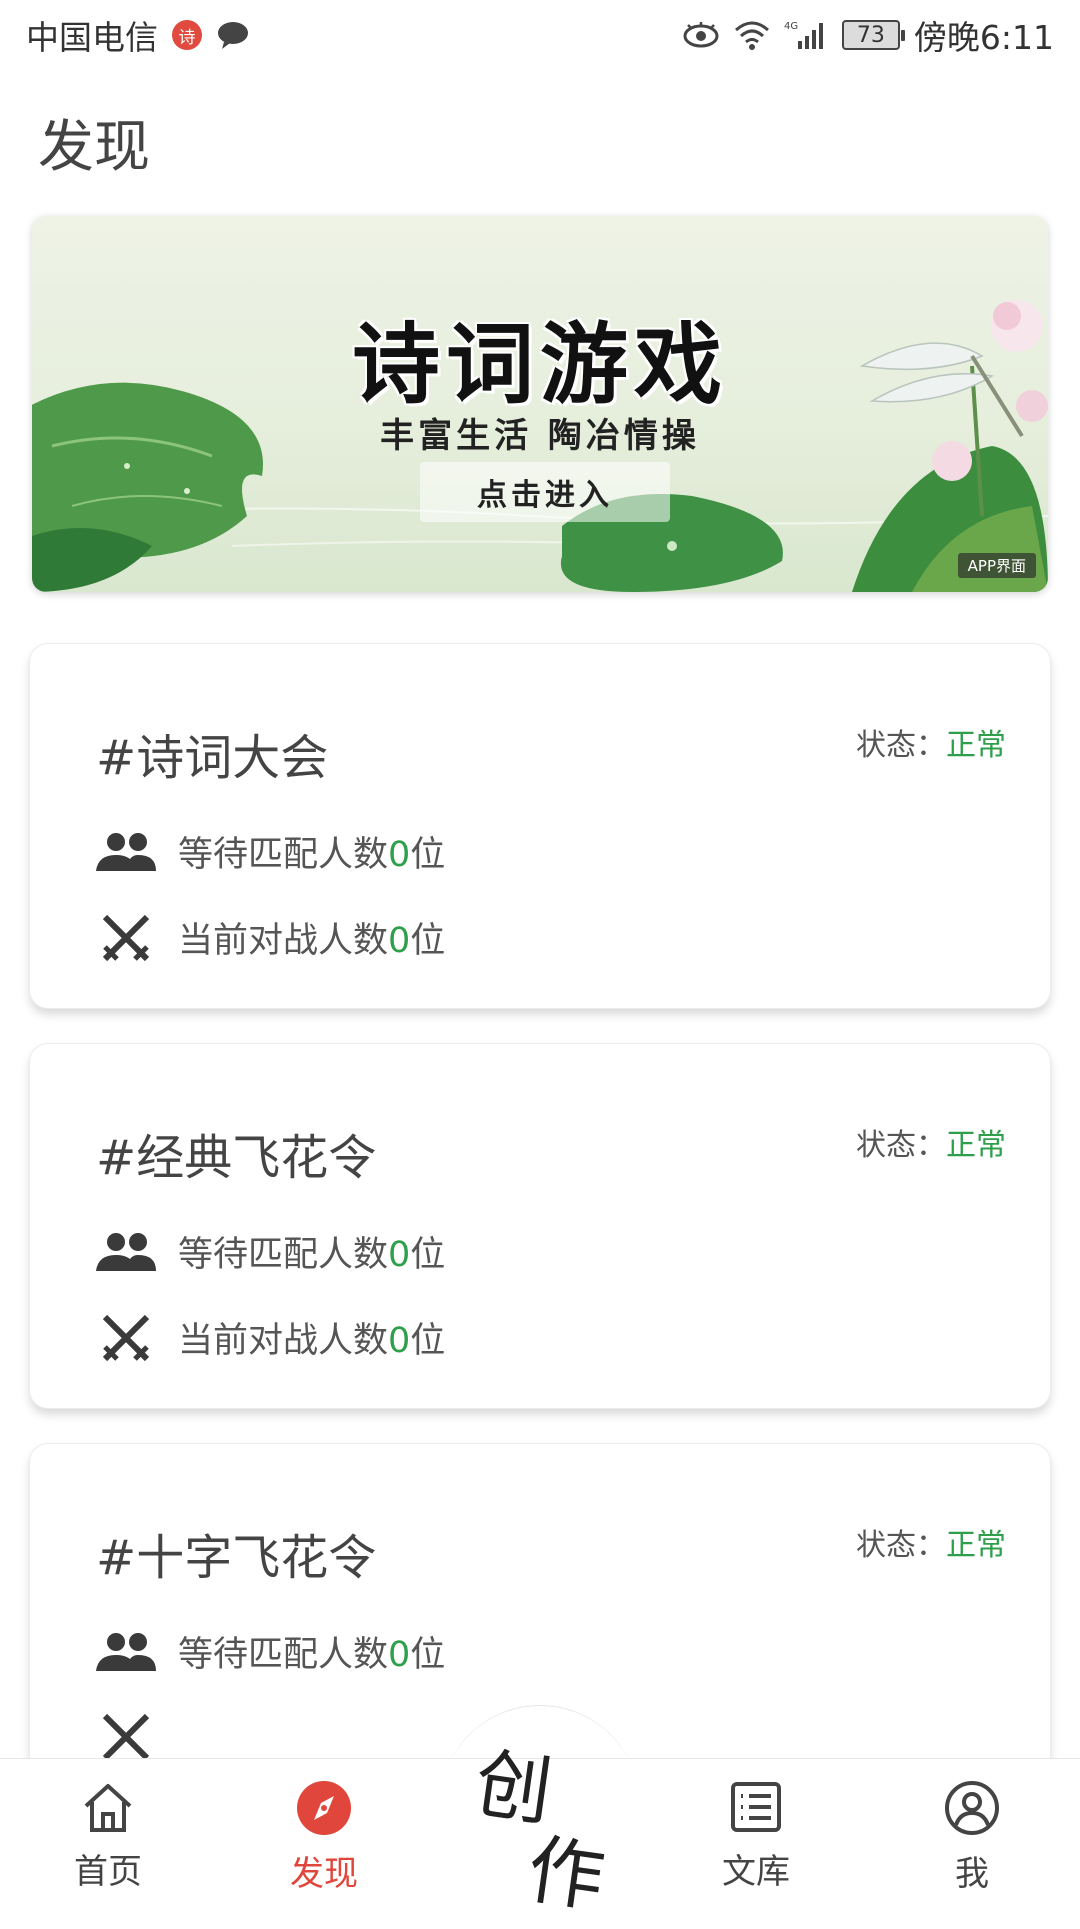  Describe the element at coordinates (756, 1845) in the screenshot. I see `nav-library: 文库` at that location.